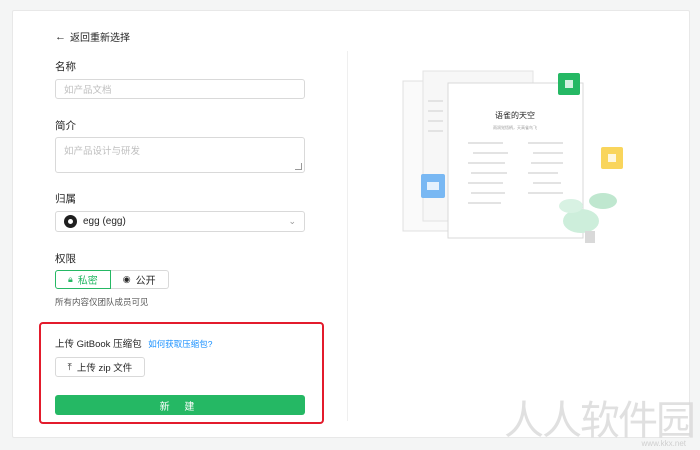 The height and width of the screenshot is (450, 700). Describe the element at coordinates (65, 67) in the screenshot. I see `name-label: 名称` at that location.